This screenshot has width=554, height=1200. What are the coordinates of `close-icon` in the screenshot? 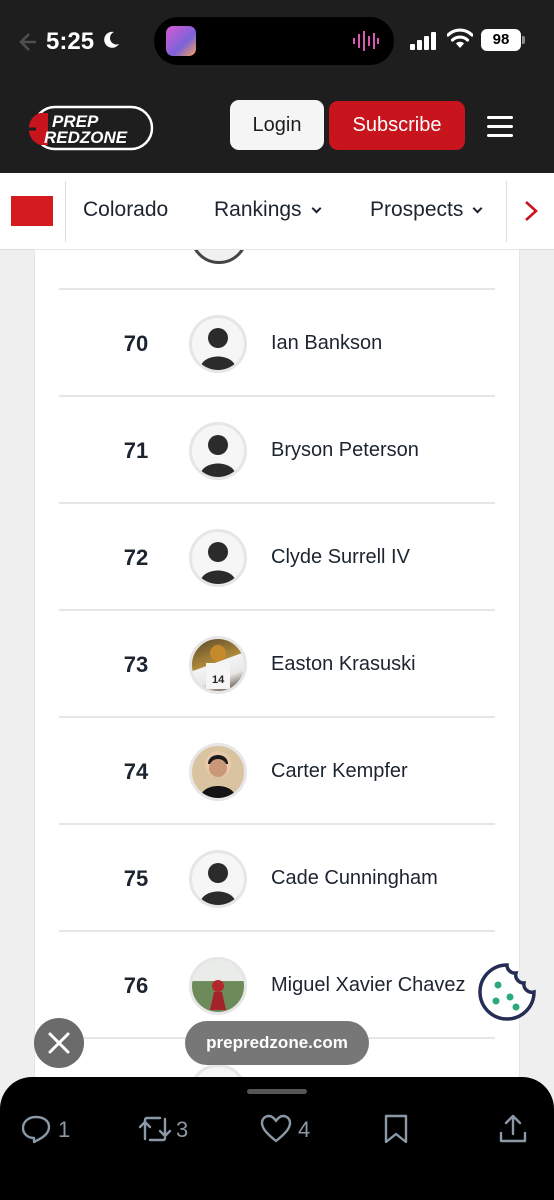 It's located at (59, 1043).